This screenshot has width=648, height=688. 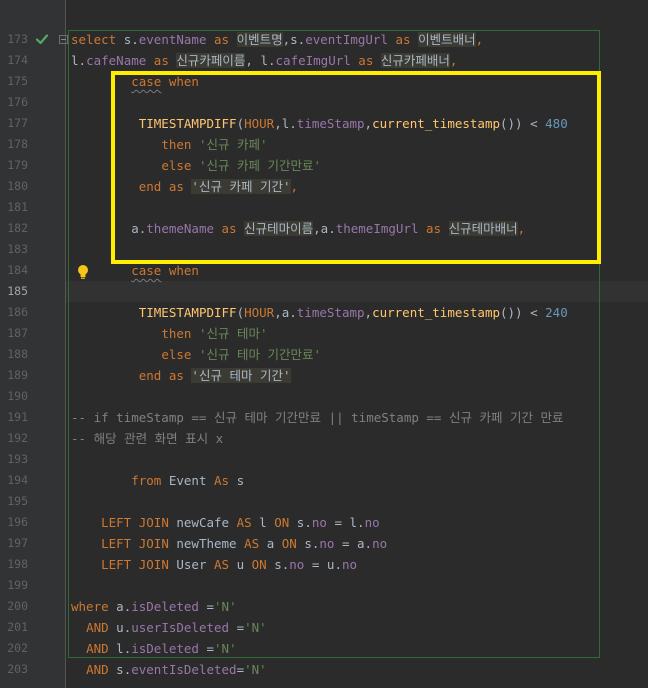 What do you see at coordinates (176, 144) in the screenshot?
I see `code-token: then` at bounding box center [176, 144].